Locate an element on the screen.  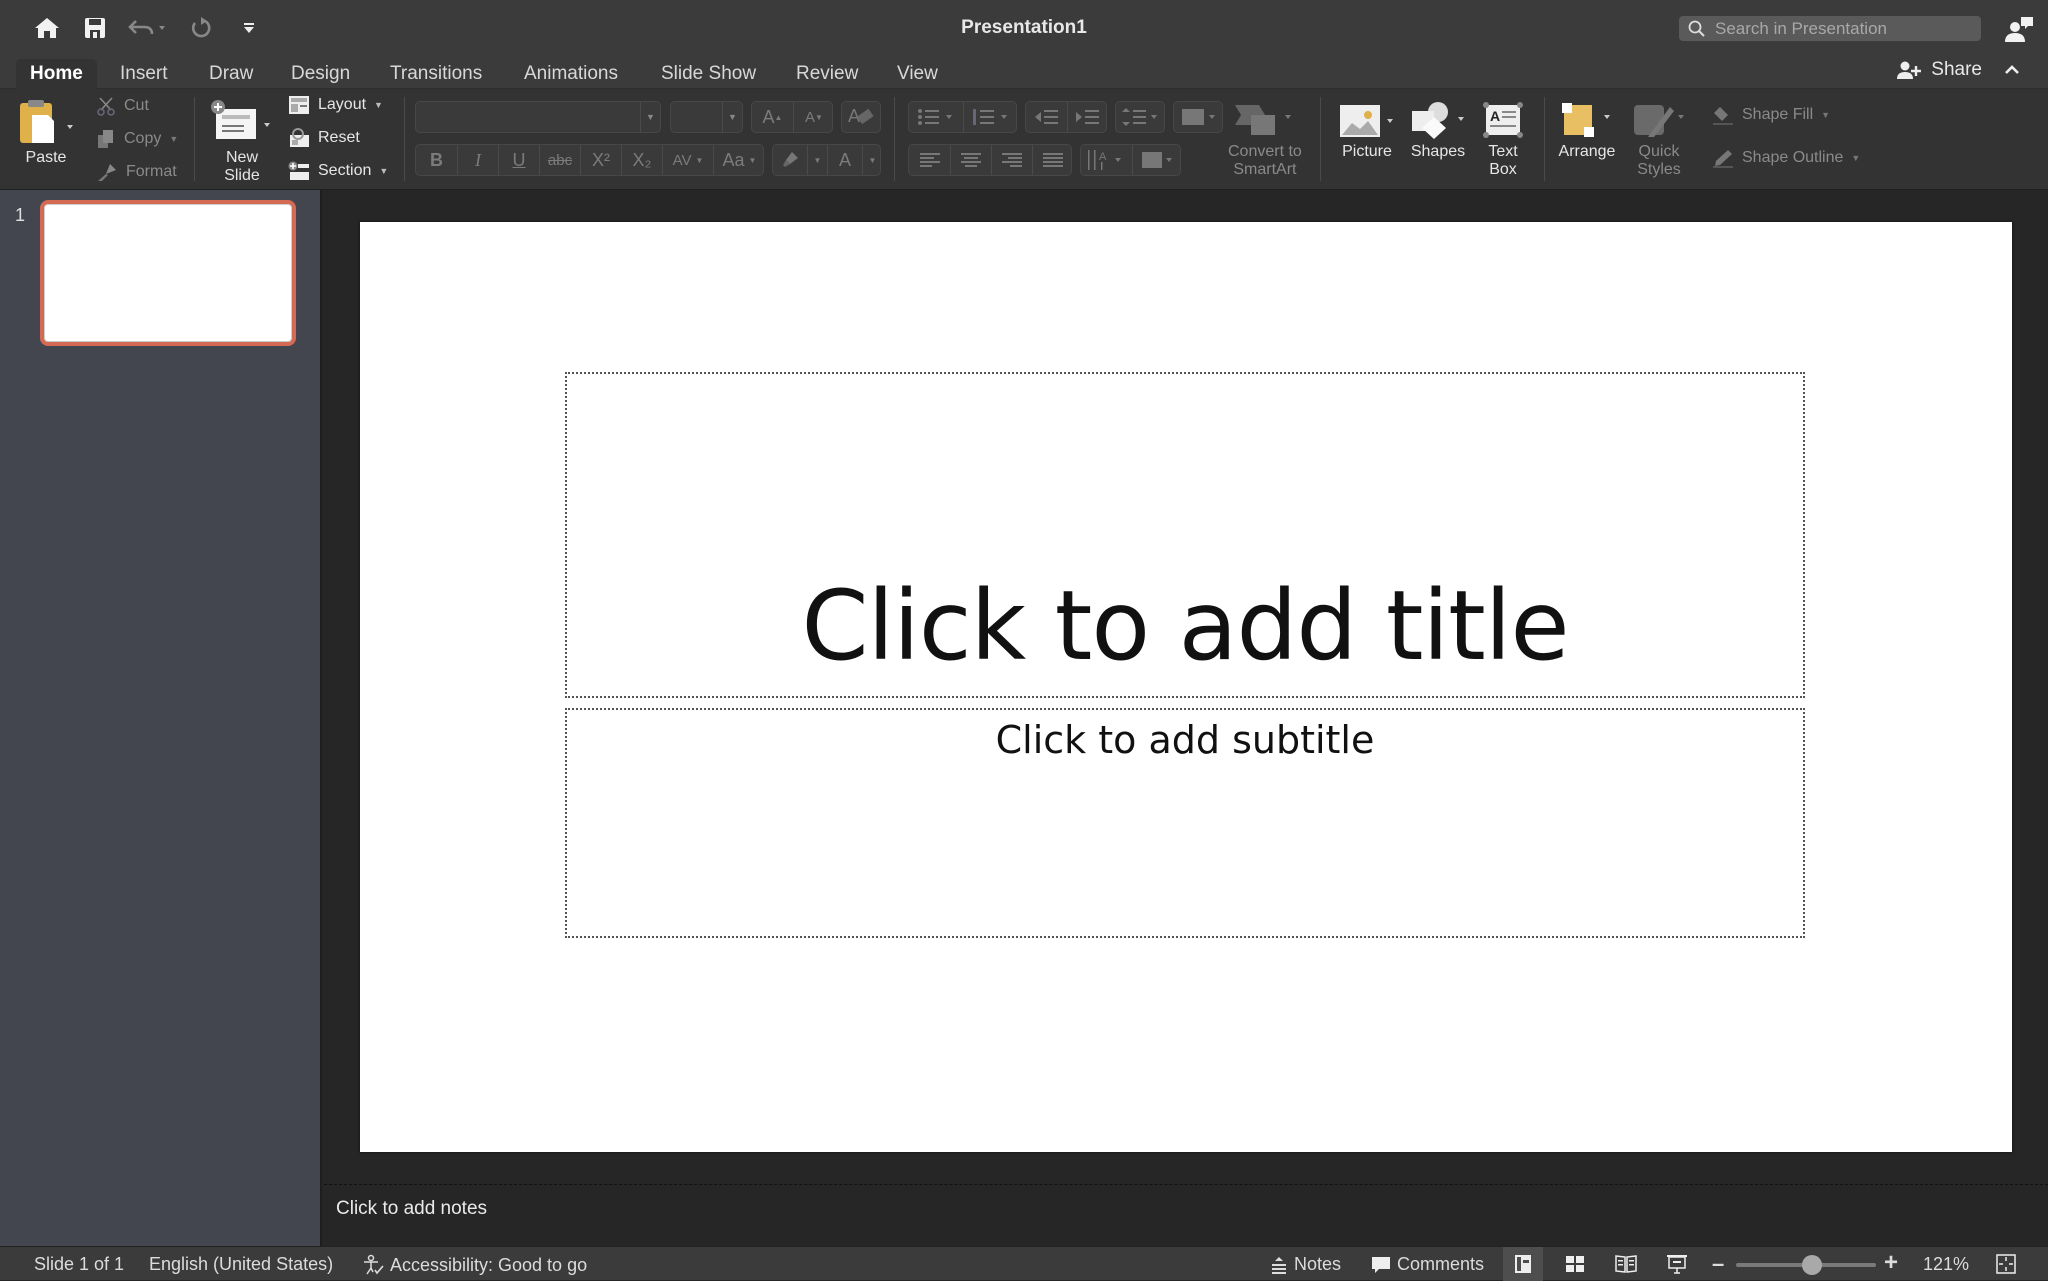
bullets-button is located at coordinates (936, 117).